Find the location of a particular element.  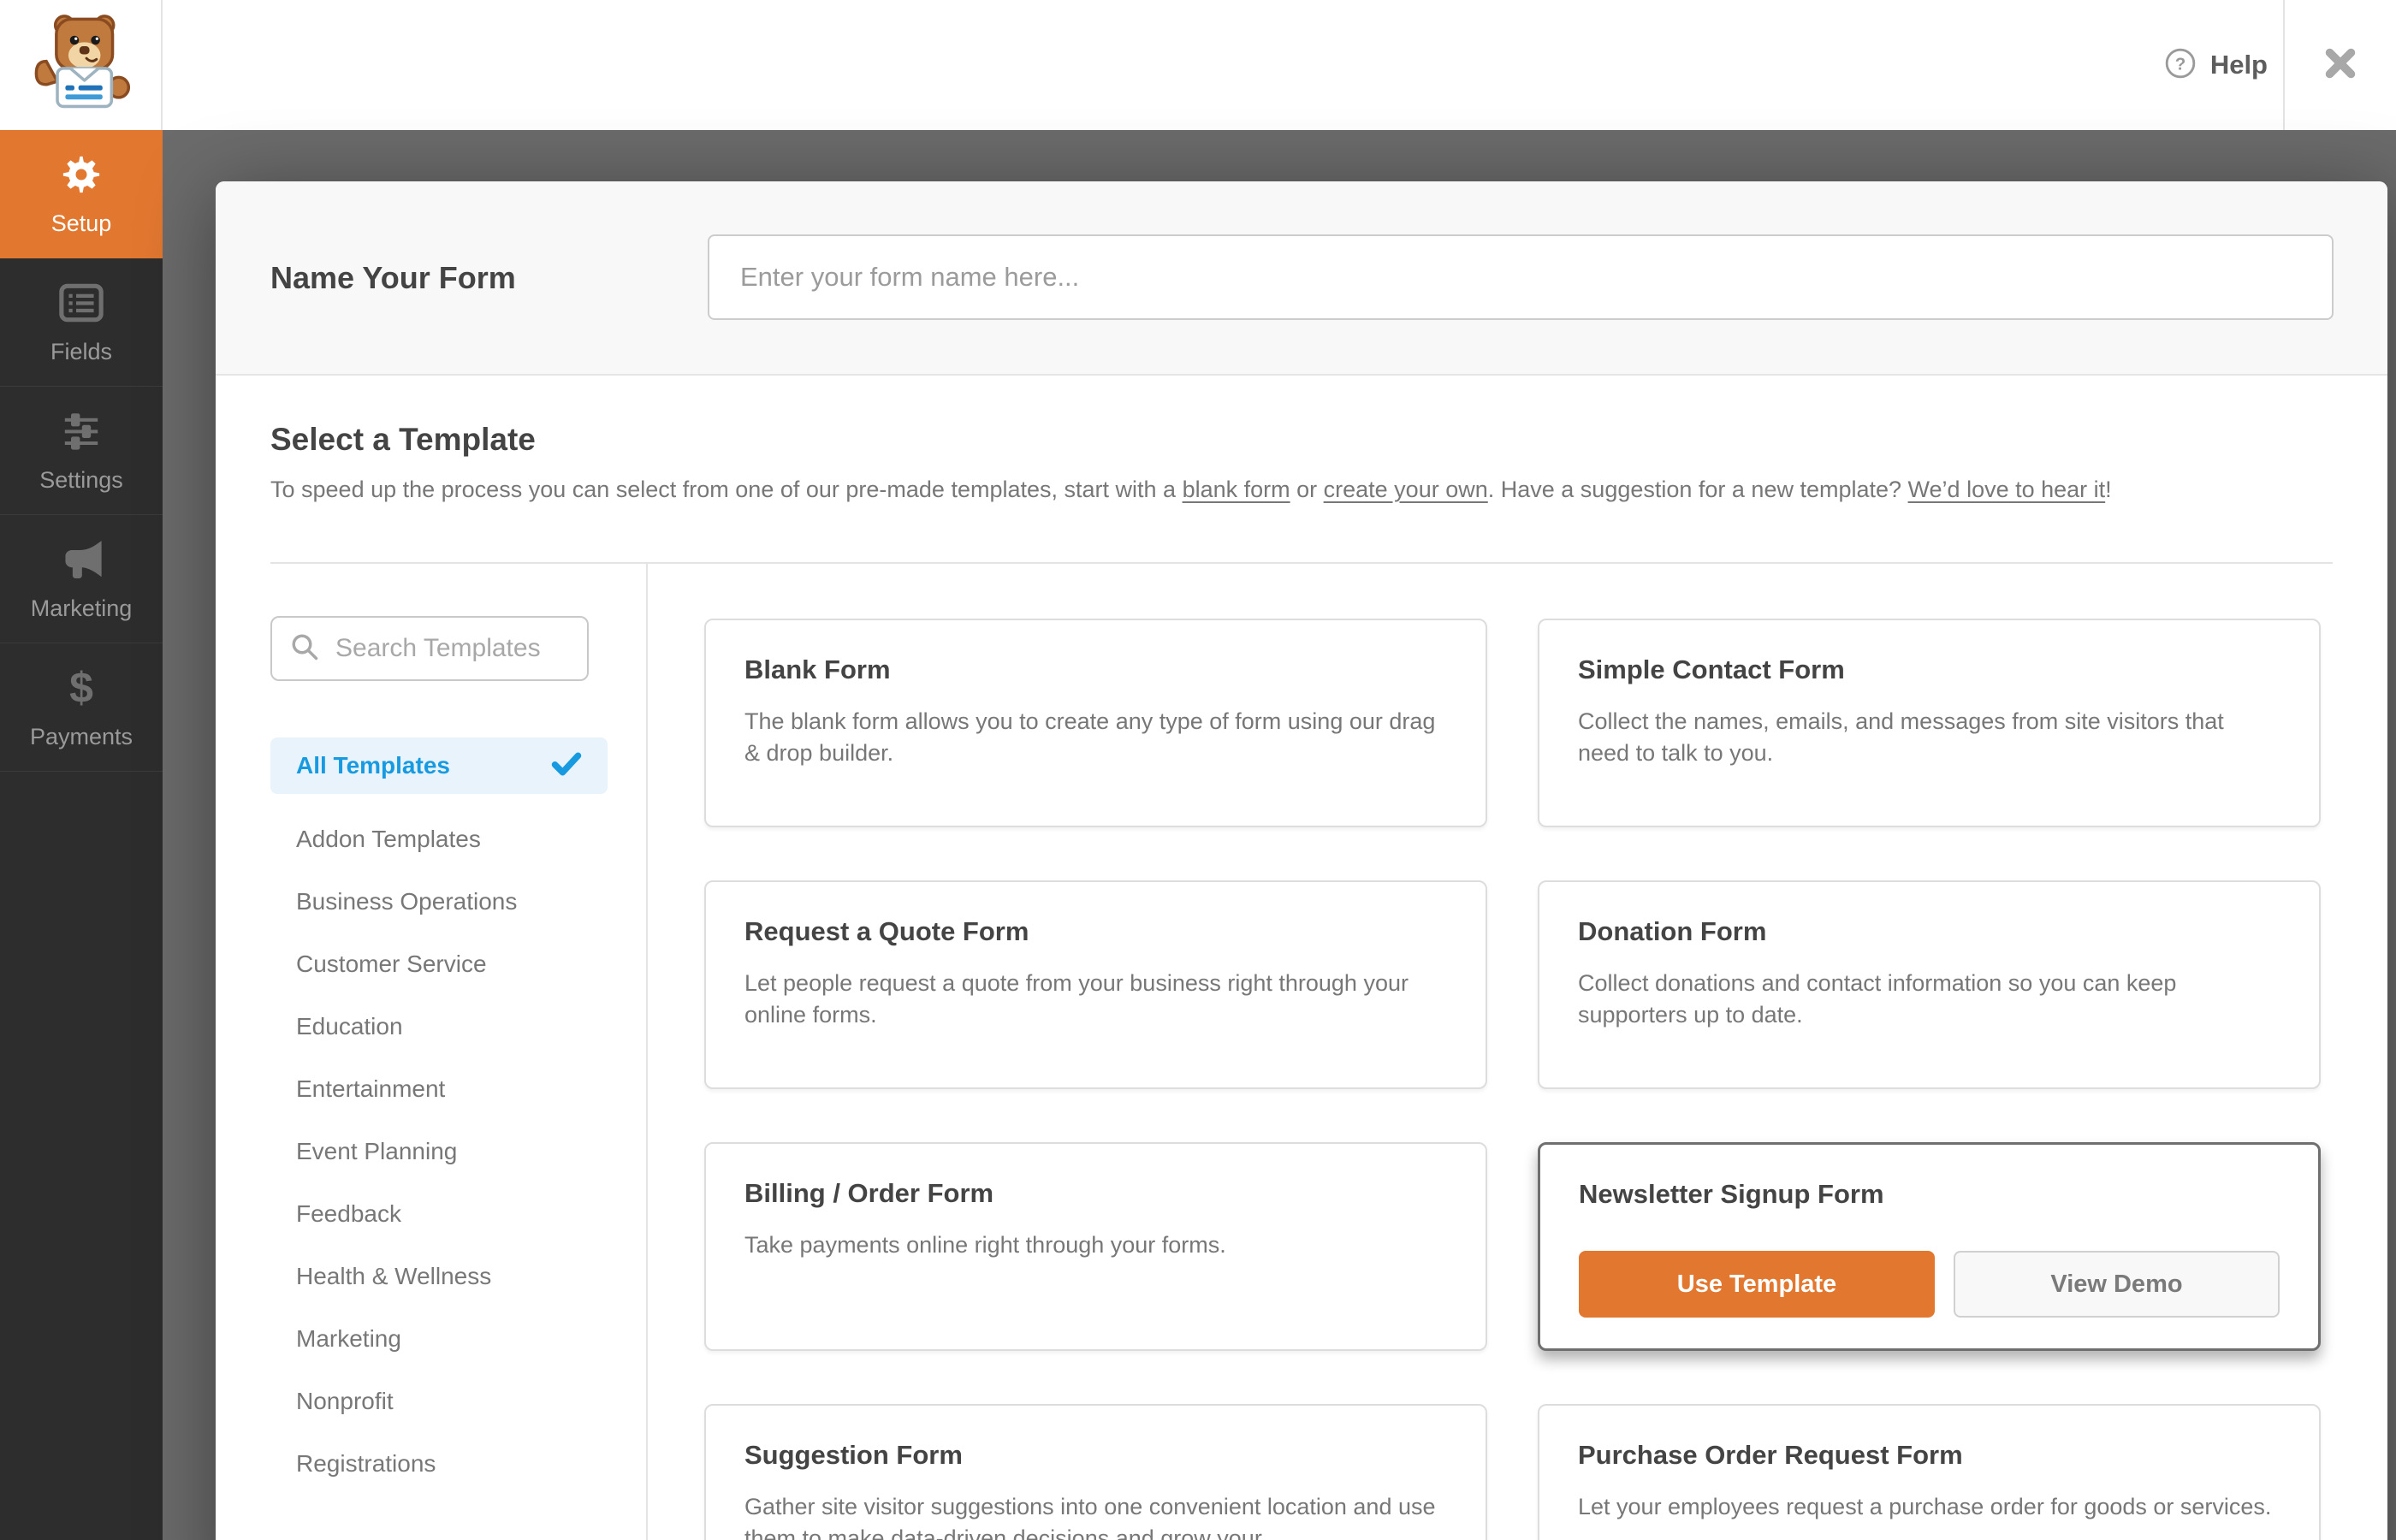

megaphone-icon is located at coordinates (81, 559).